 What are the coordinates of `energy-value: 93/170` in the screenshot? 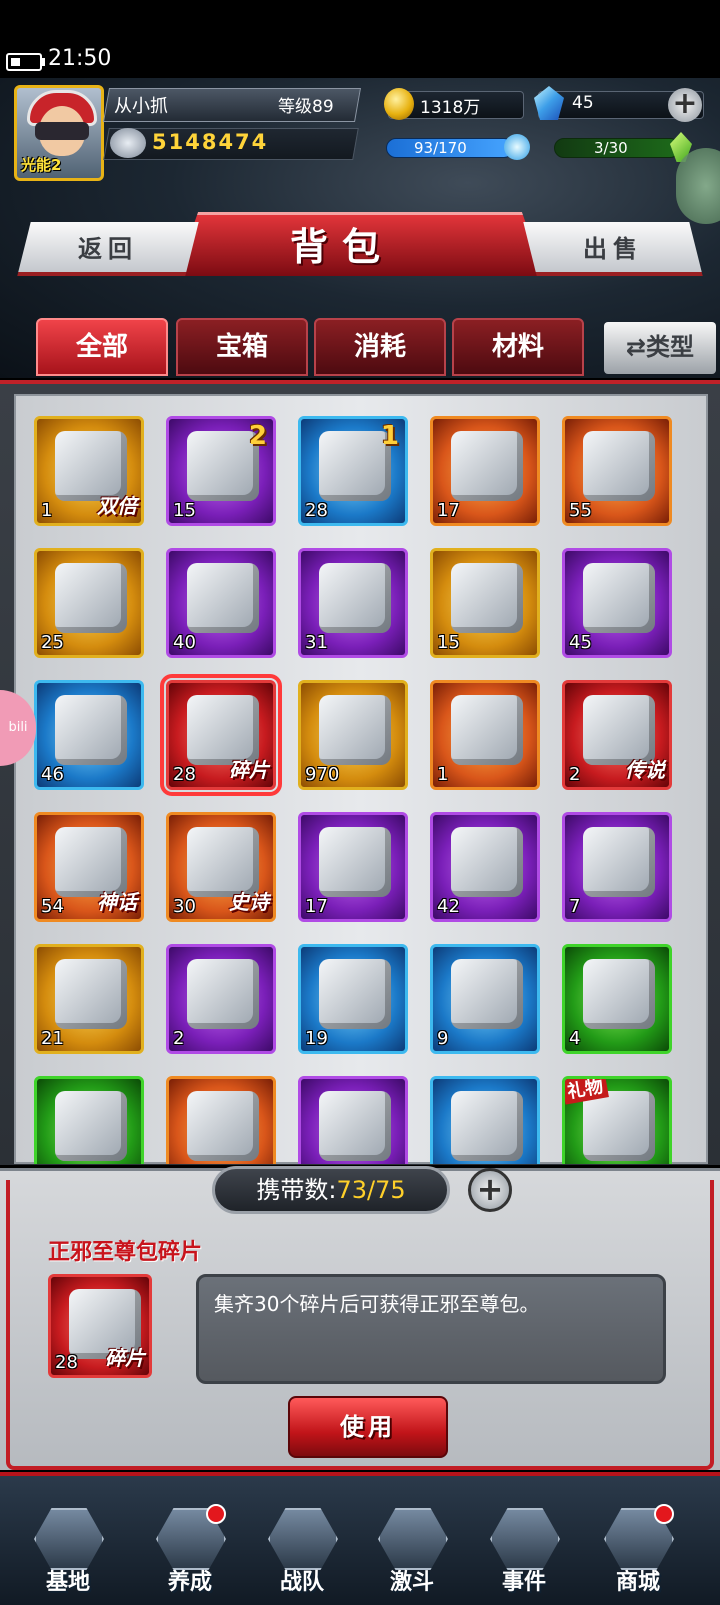 It's located at (440, 148).